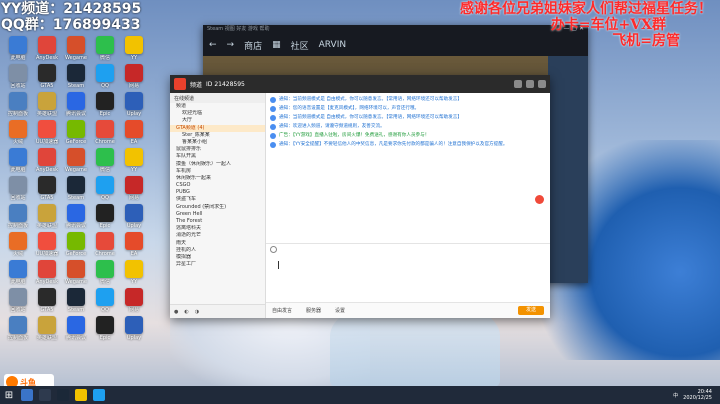  Describe the element at coordinates (186, 312) in the screenshot. I see `yy-mic-toggle-icon: ◐` at that location.